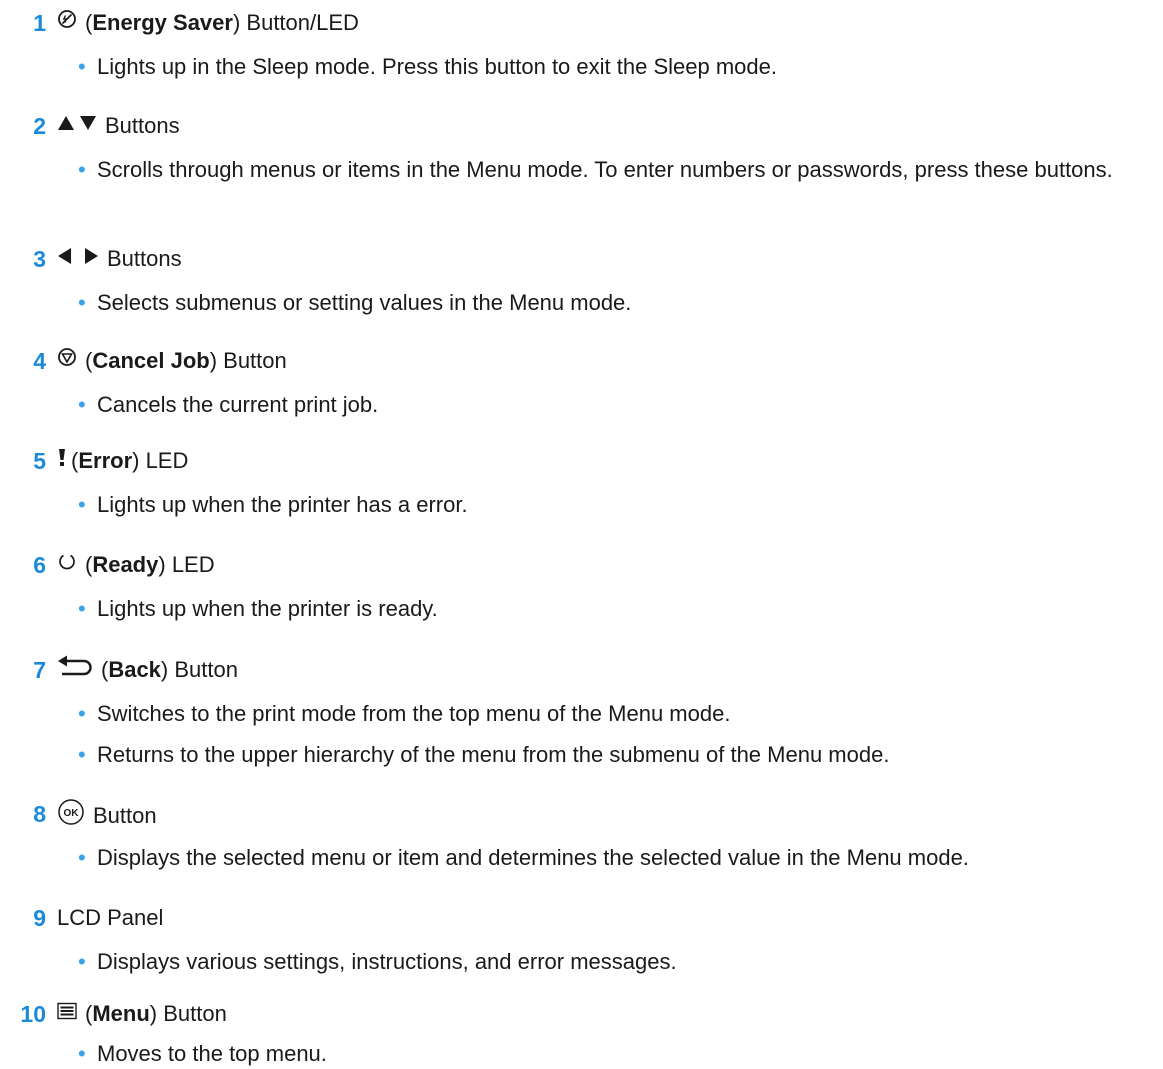  What do you see at coordinates (238, 404) in the screenshot?
I see `item-description: Cancels the current print job.` at bounding box center [238, 404].